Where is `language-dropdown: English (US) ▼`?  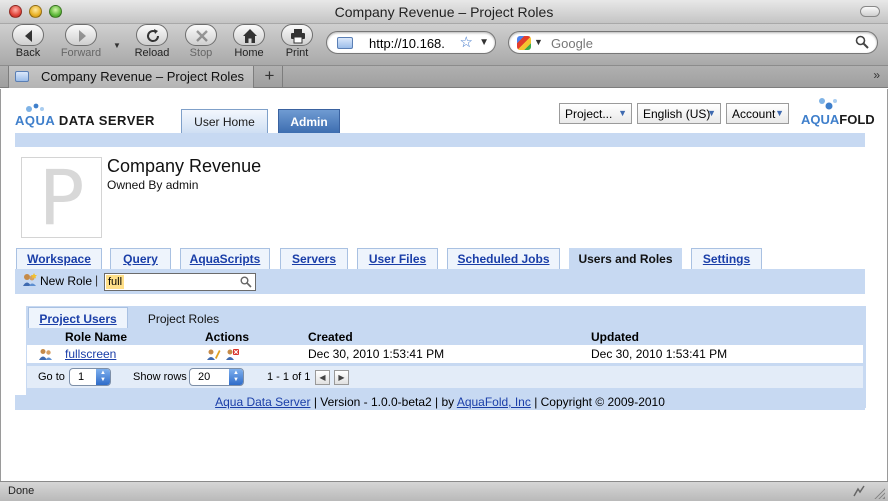 language-dropdown: English (US) ▼ is located at coordinates (679, 113).